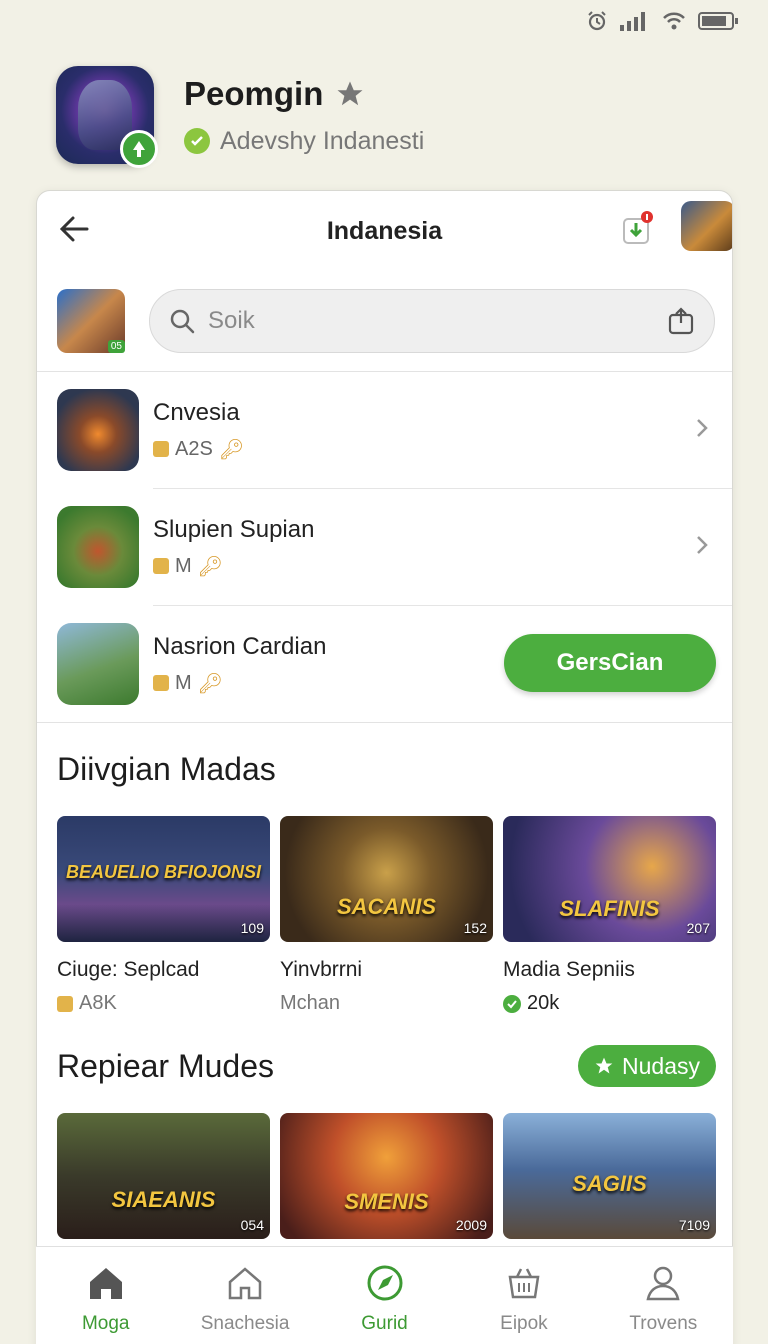 The image size is (768, 1344). I want to click on tile-image: BEAUELIO BFIOJONSI 109, so click(163, 879).